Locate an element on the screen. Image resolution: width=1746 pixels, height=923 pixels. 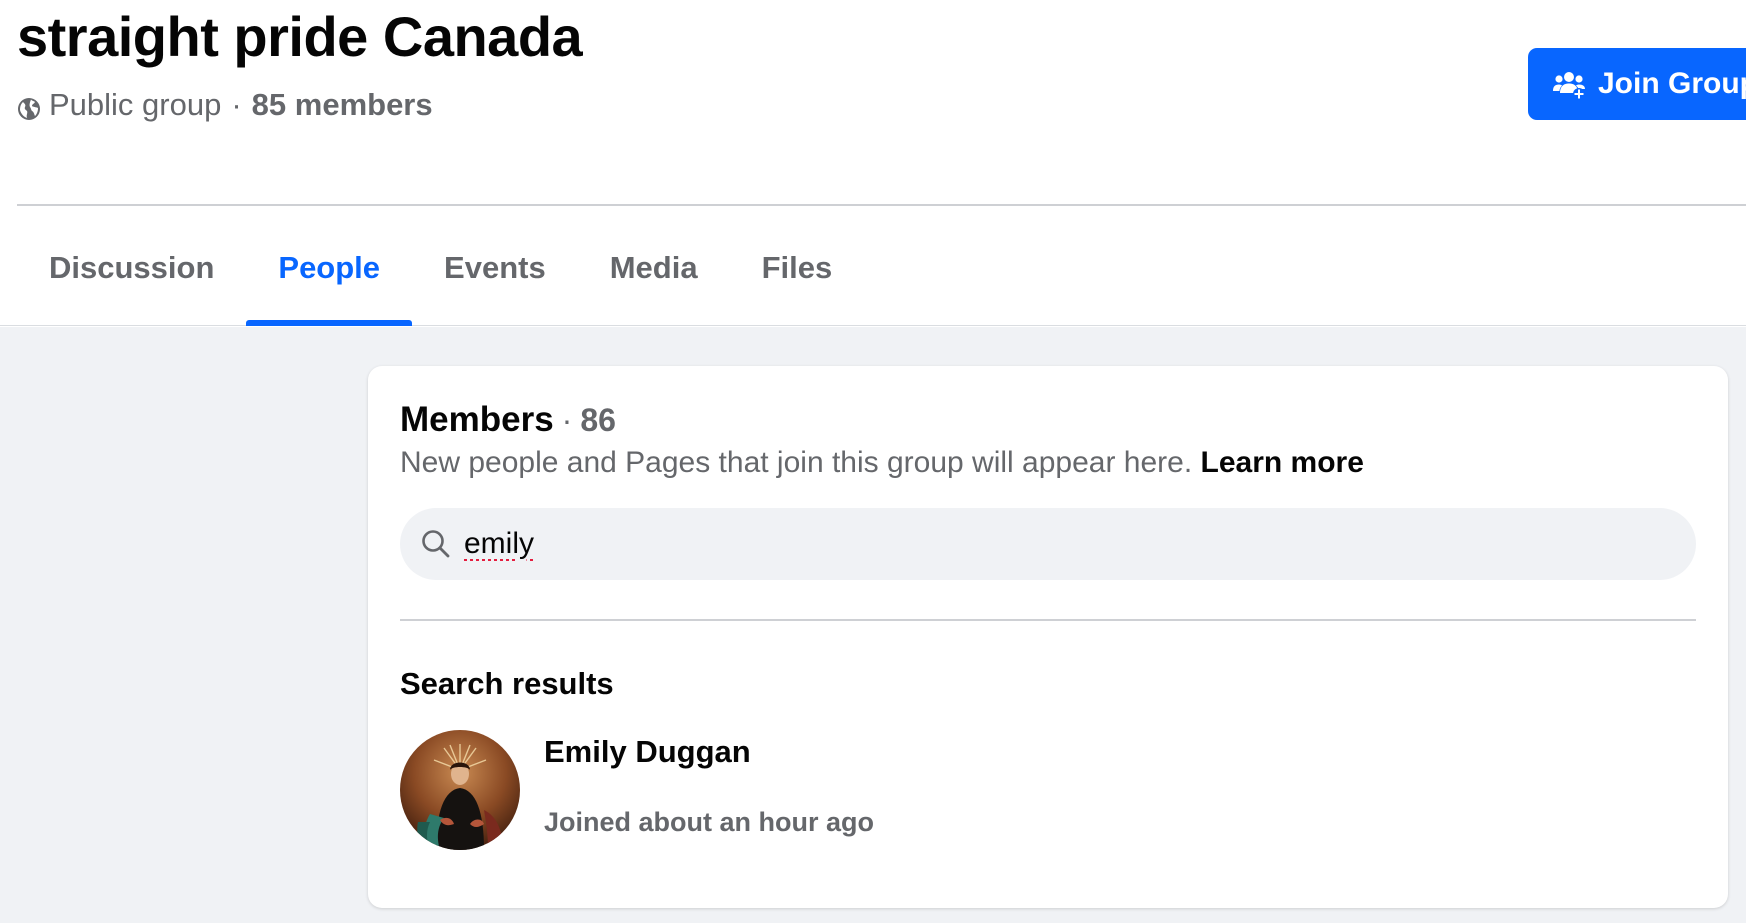
tab-files: Files is located at coordinates (797, 275).